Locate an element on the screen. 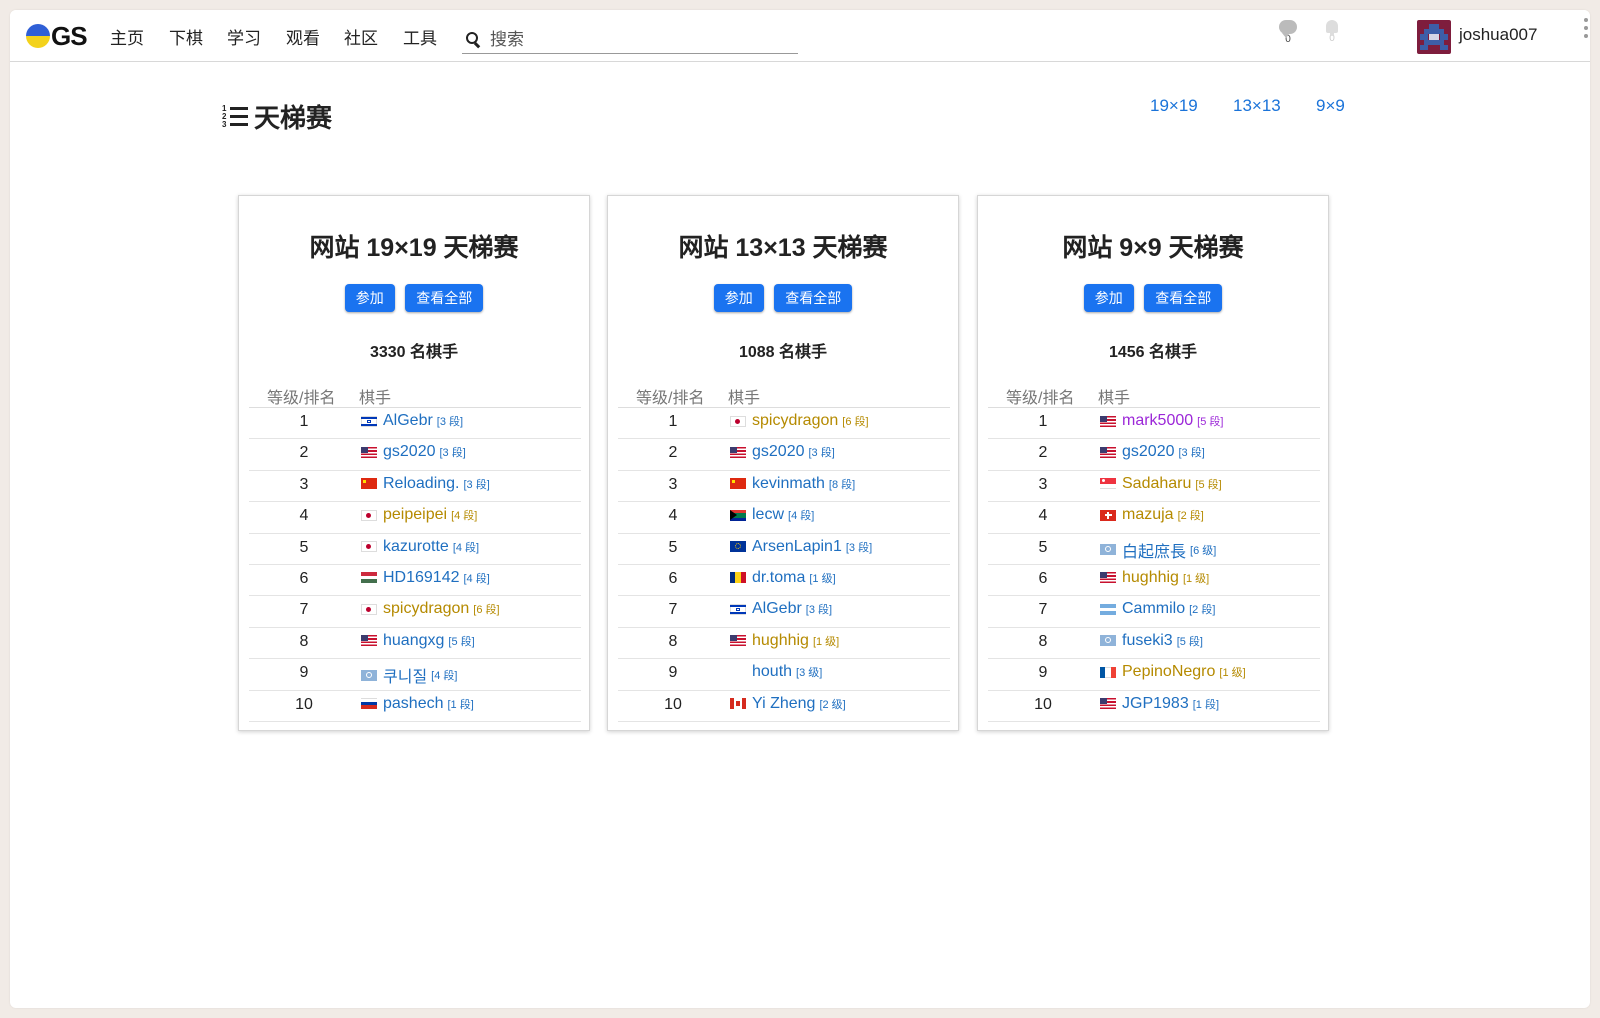  player-cell: lecw [4 段] is located at coordinates (772, 515).